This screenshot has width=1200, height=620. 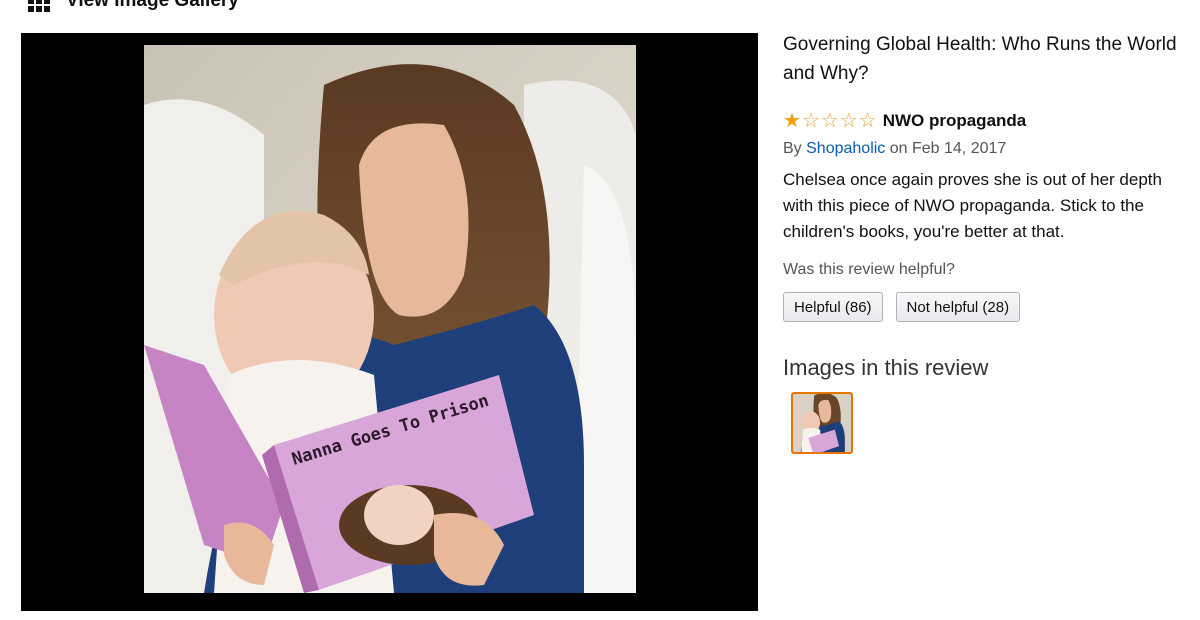 I want to click on star-filled-icon: ★, so click(x=792, y=121).